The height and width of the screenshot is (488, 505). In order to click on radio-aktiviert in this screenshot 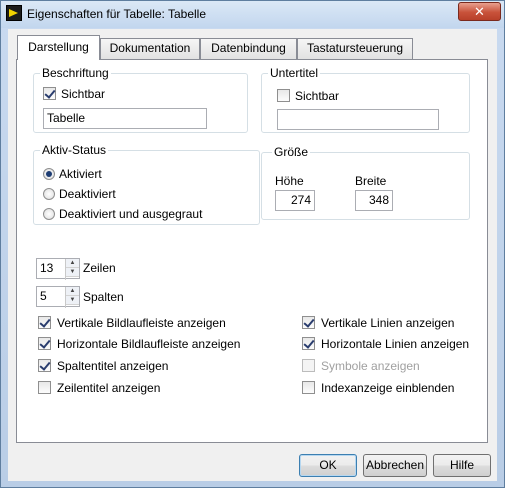, I will do `click(49, 174)`.